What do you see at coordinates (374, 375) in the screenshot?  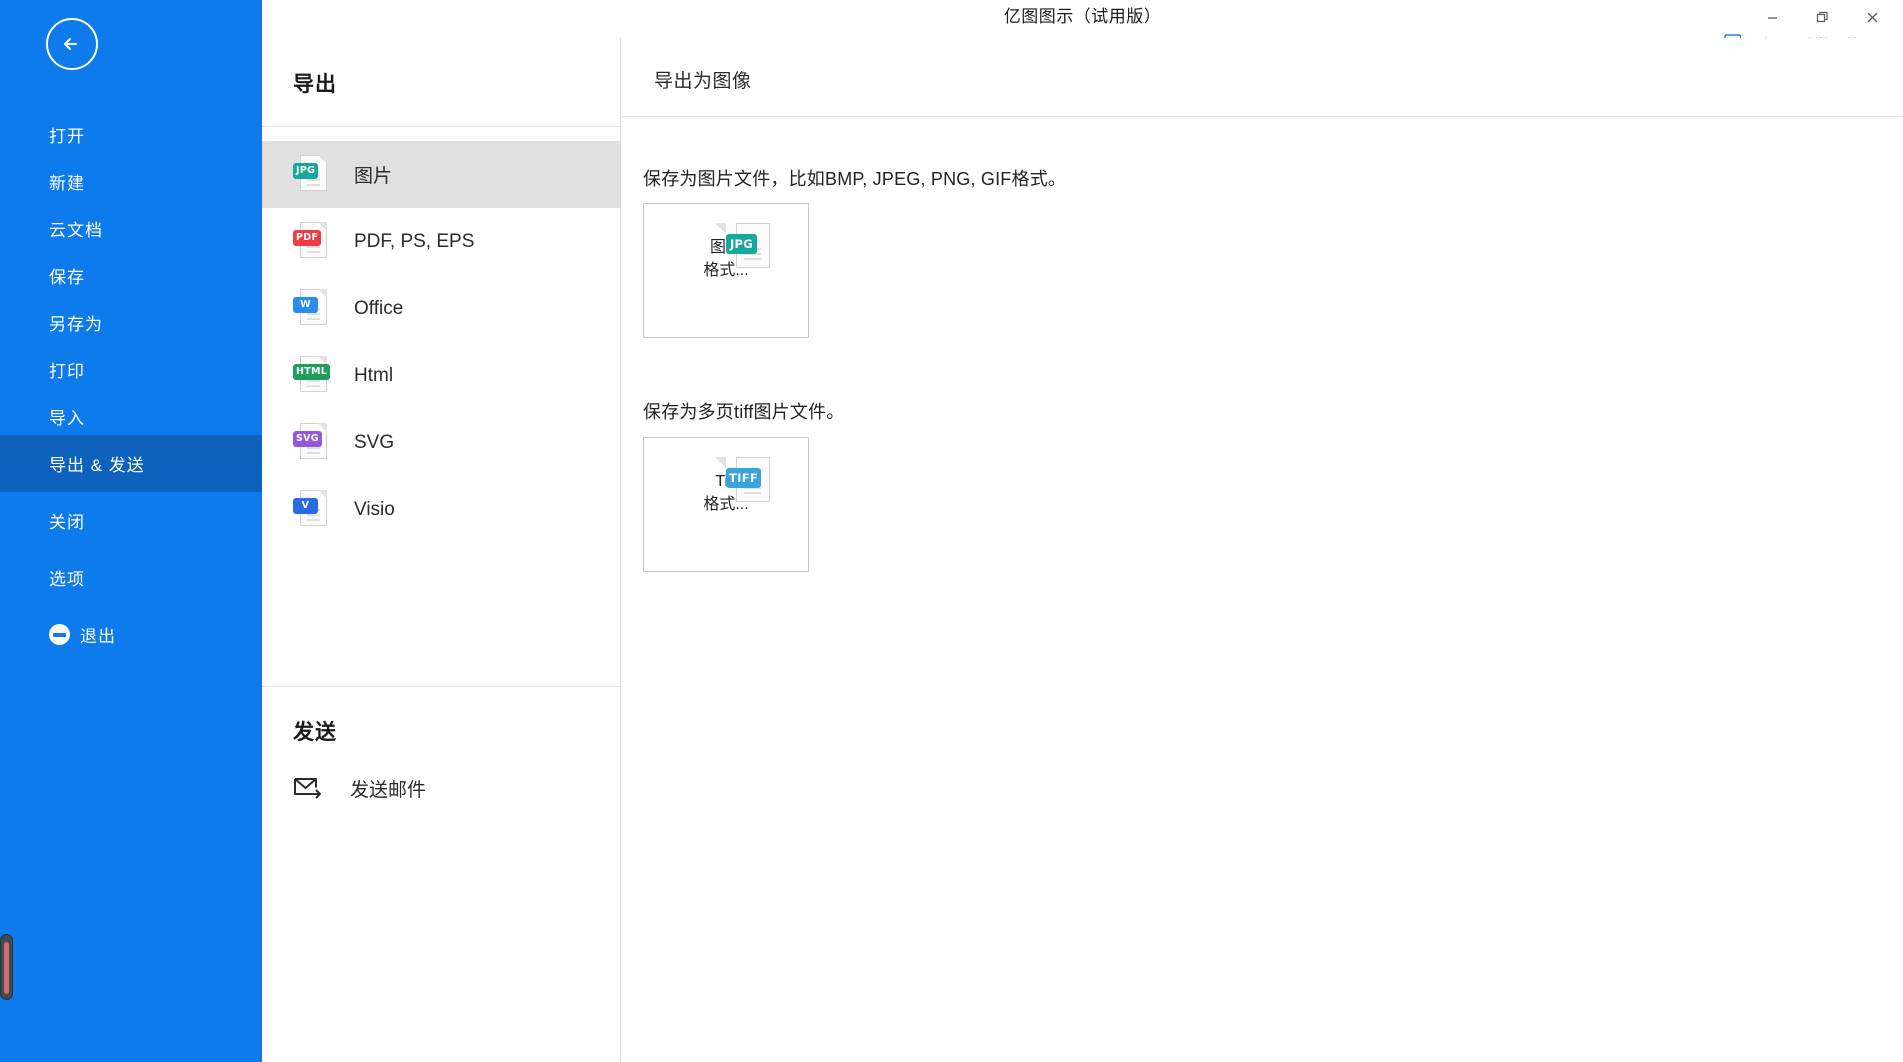 I see `export-format-label: Html` at bounding box center [374, 375].